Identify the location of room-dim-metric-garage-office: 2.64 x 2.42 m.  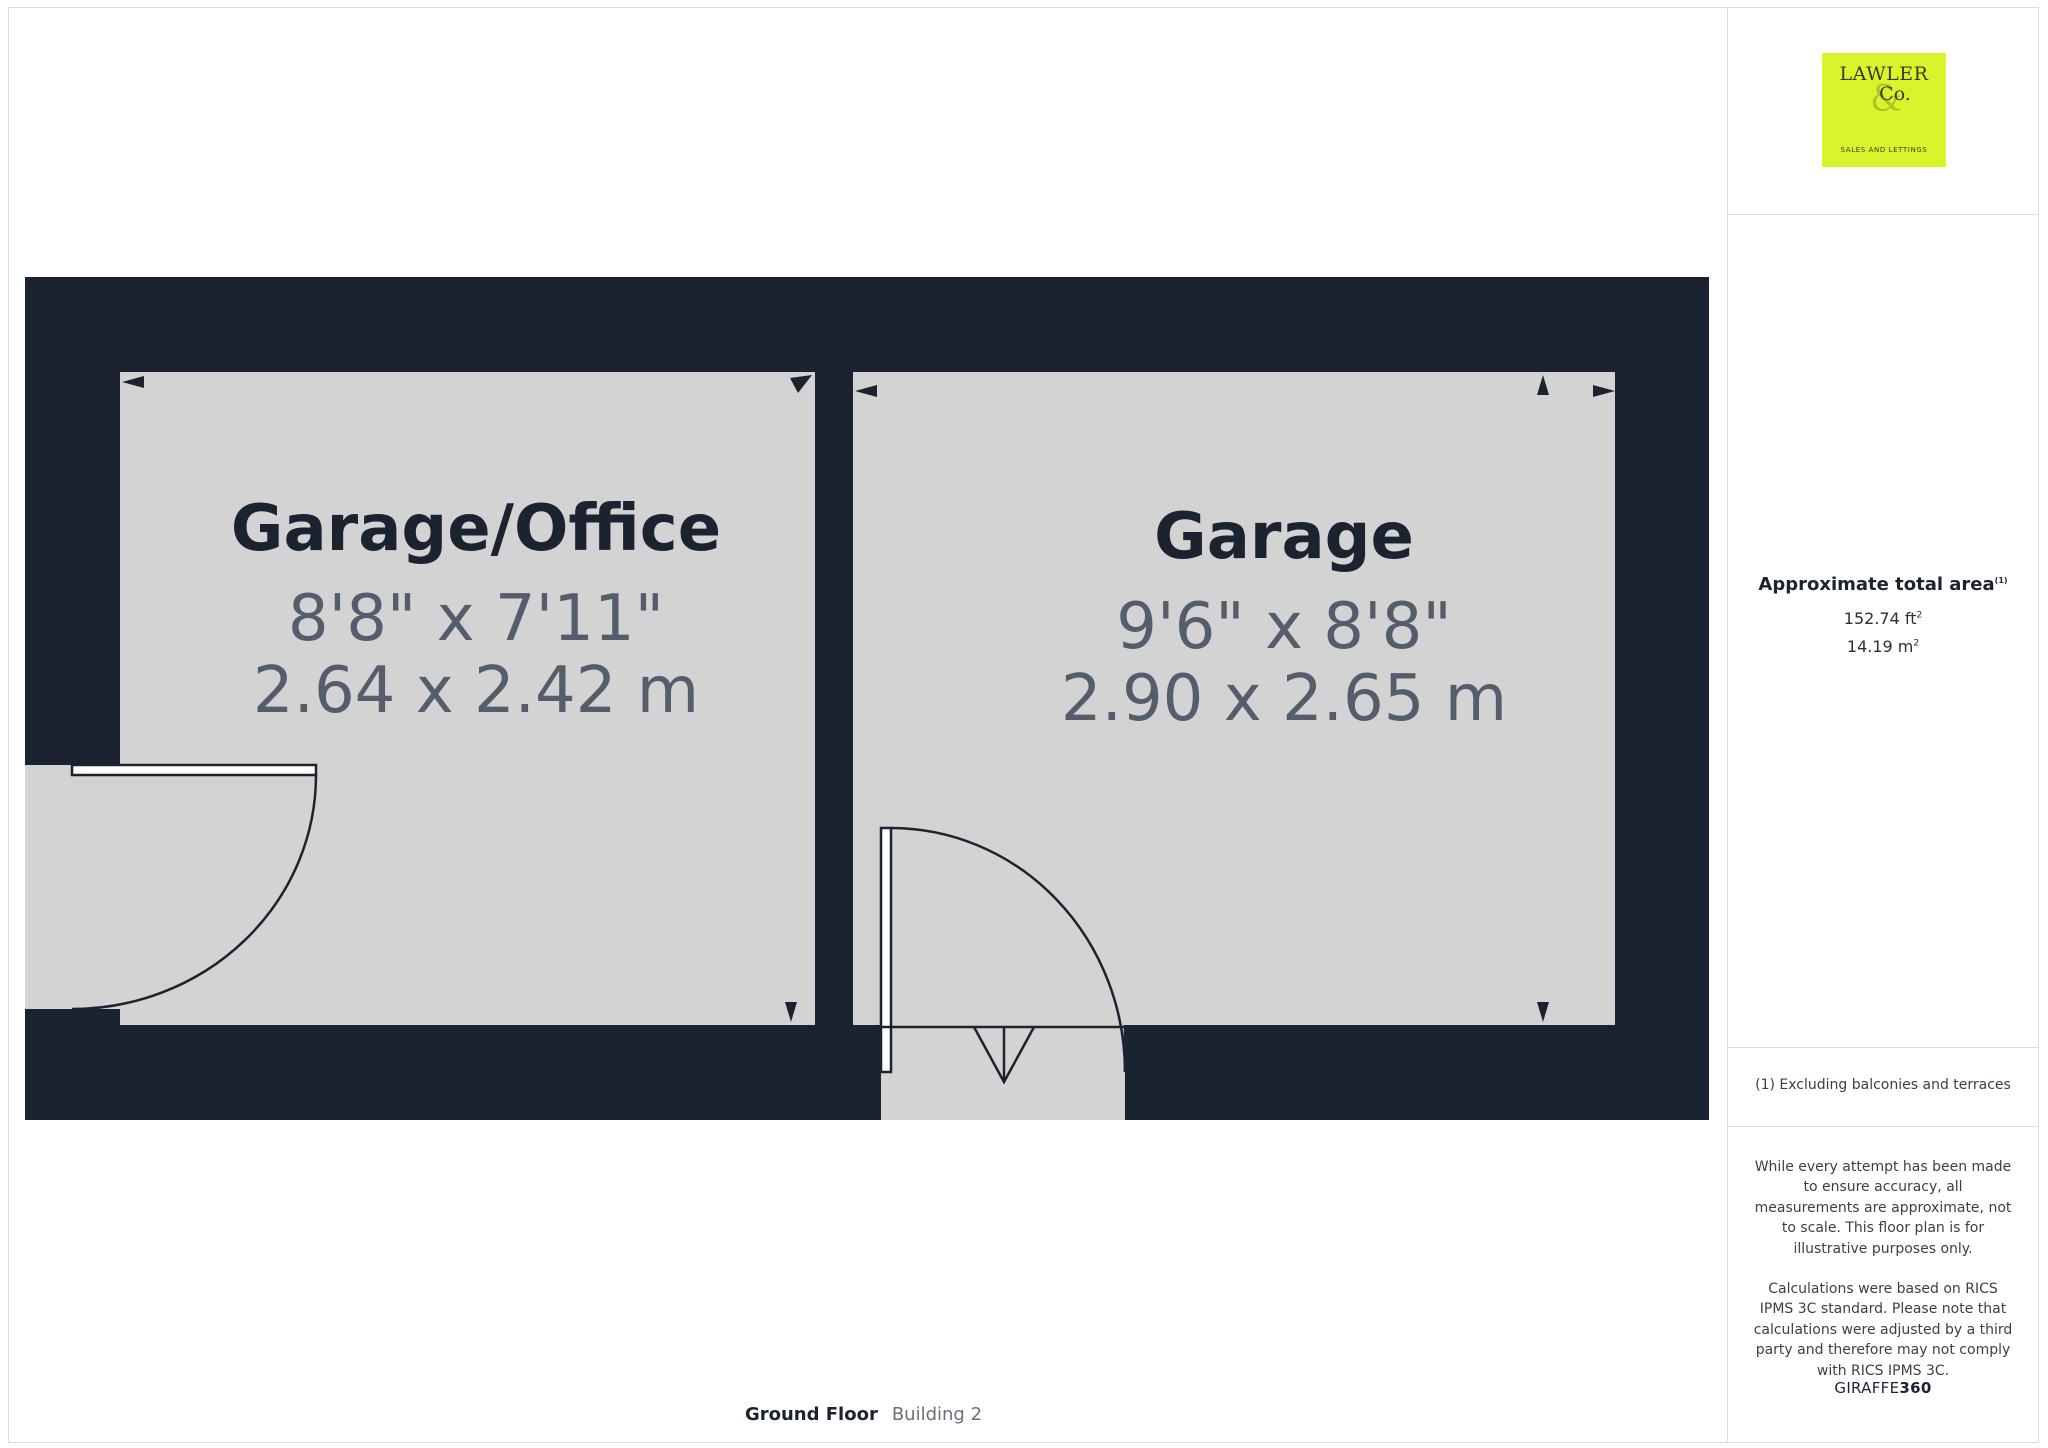
(476, 691).